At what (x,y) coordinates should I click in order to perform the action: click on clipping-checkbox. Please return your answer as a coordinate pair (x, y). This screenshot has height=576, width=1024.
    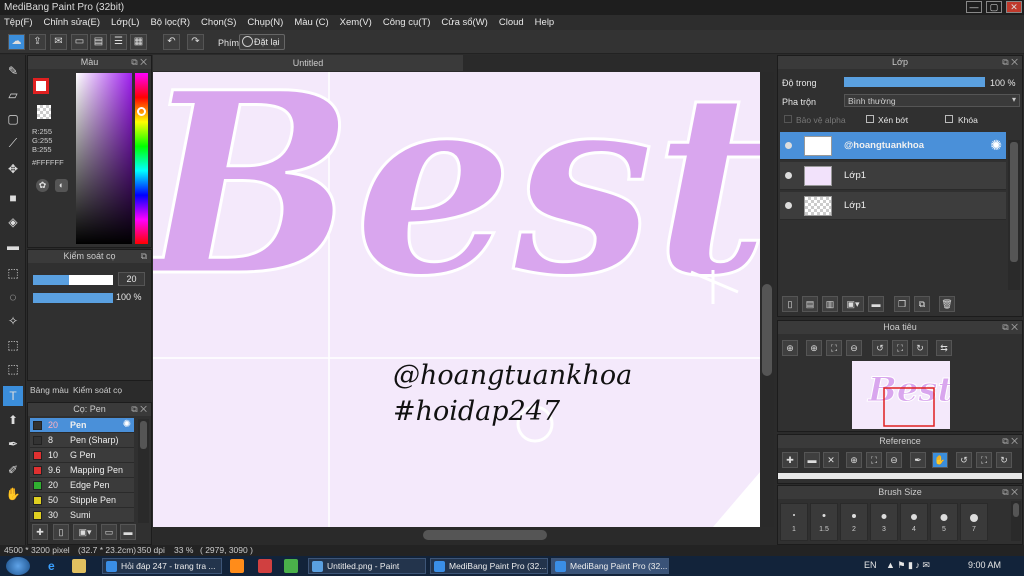
    Looking at the image, I should click on (870, 119).